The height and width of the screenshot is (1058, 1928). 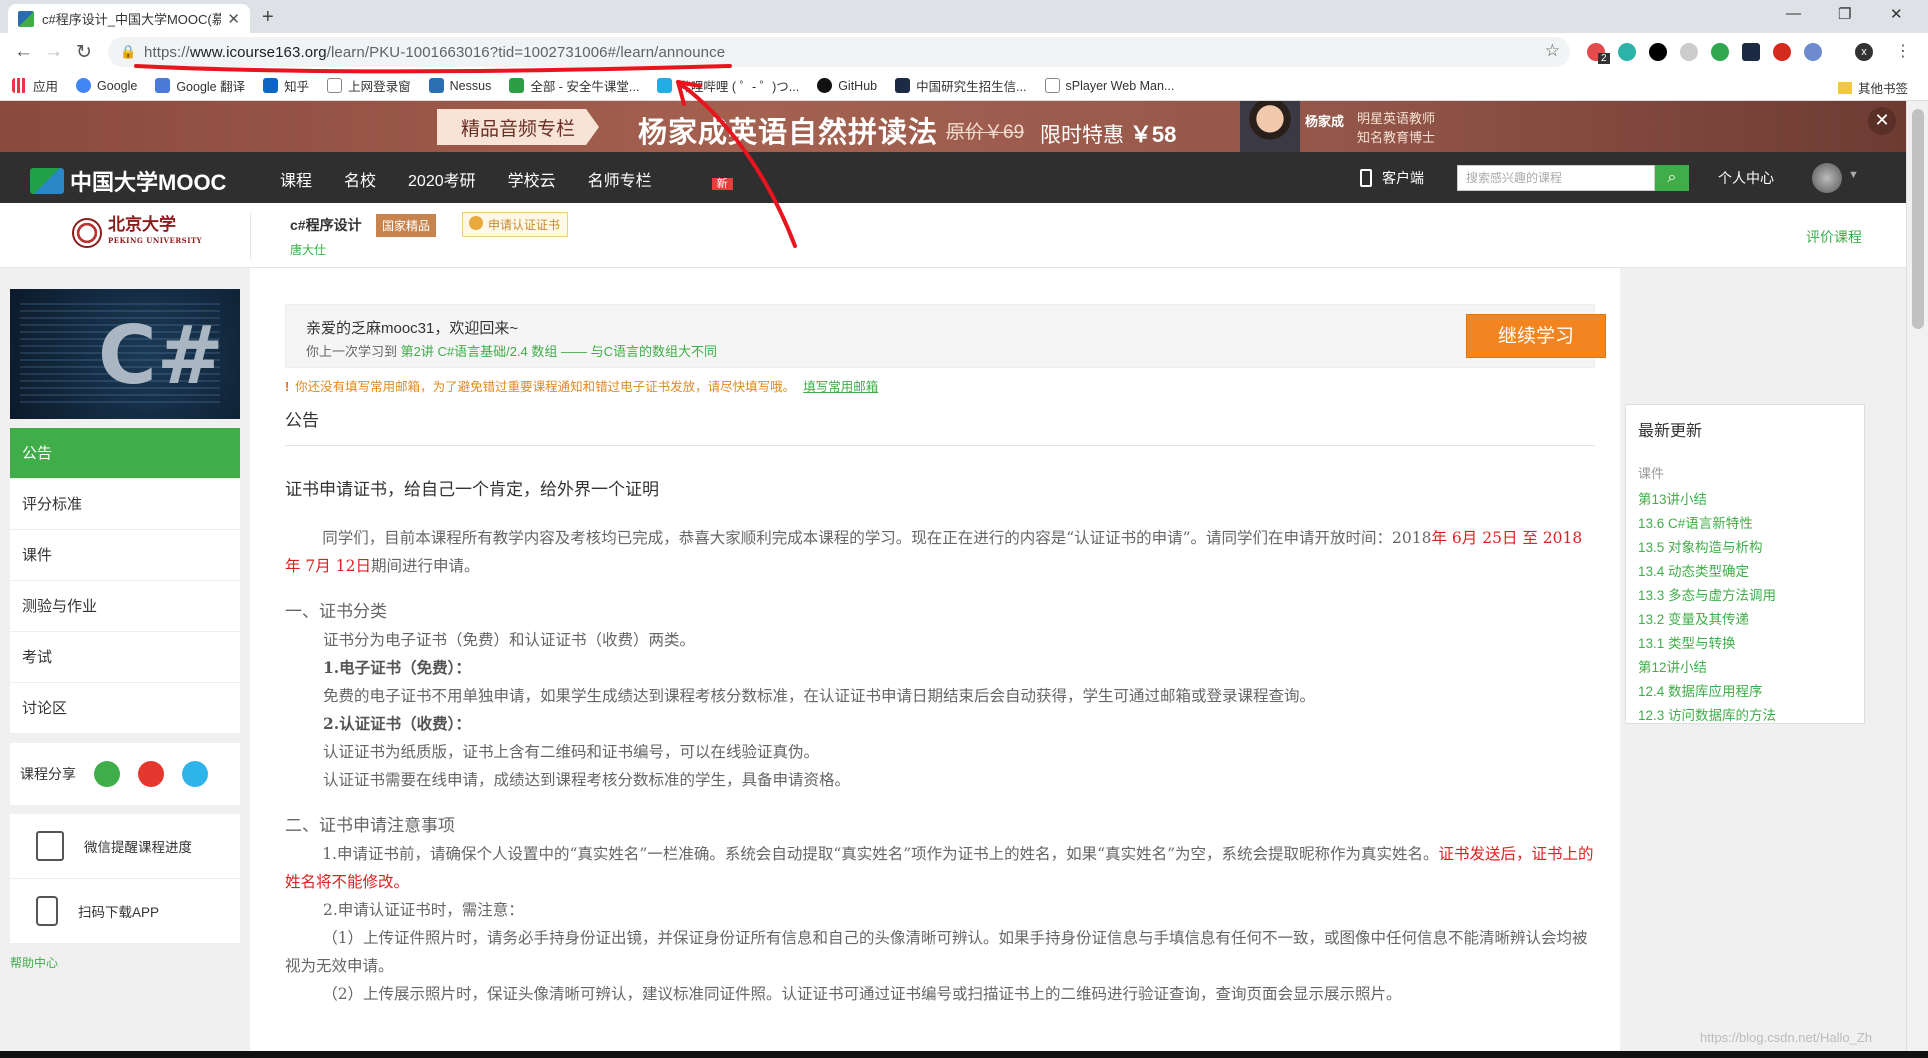 I want to click on update-item: 13.2 变量及其传递, so click(x=1745, y=620).